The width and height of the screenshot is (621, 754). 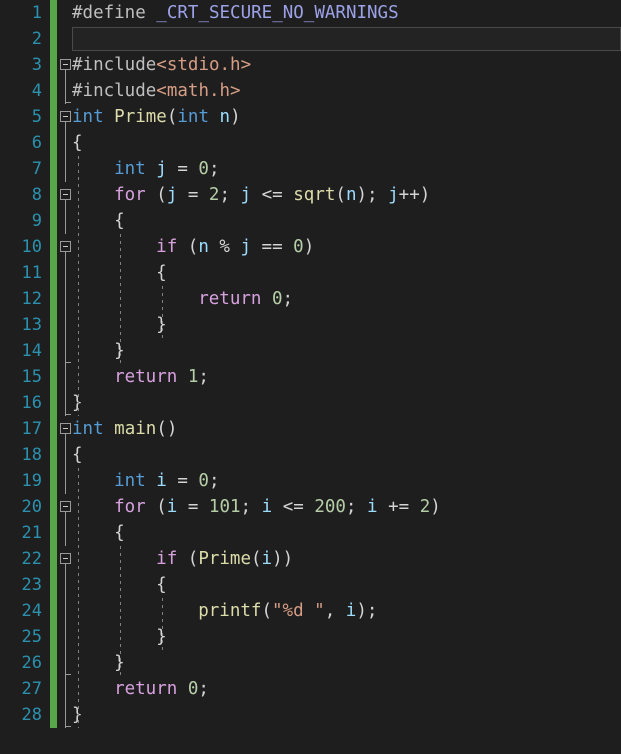 I want to click on code-token-plain: );, so click(x=372, y=195).